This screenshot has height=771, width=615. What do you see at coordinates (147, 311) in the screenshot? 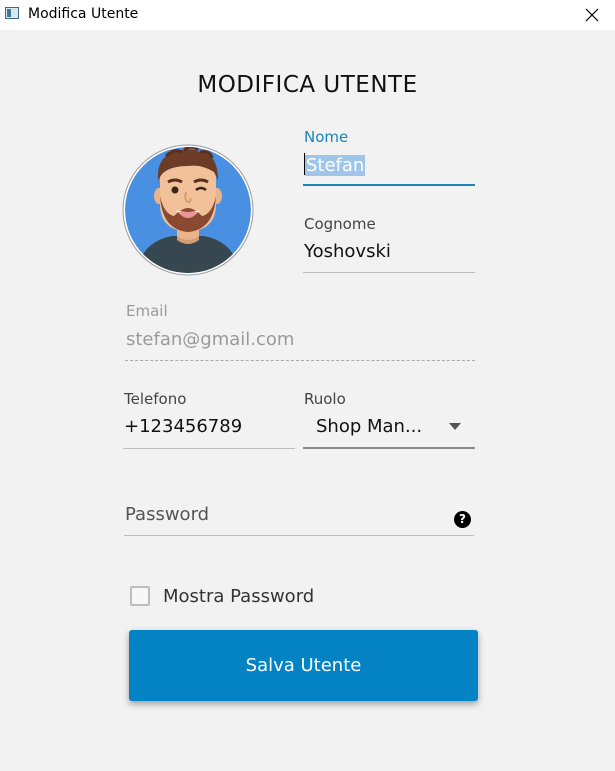
I see `email-label: Email` at bounding box center [147, 311].